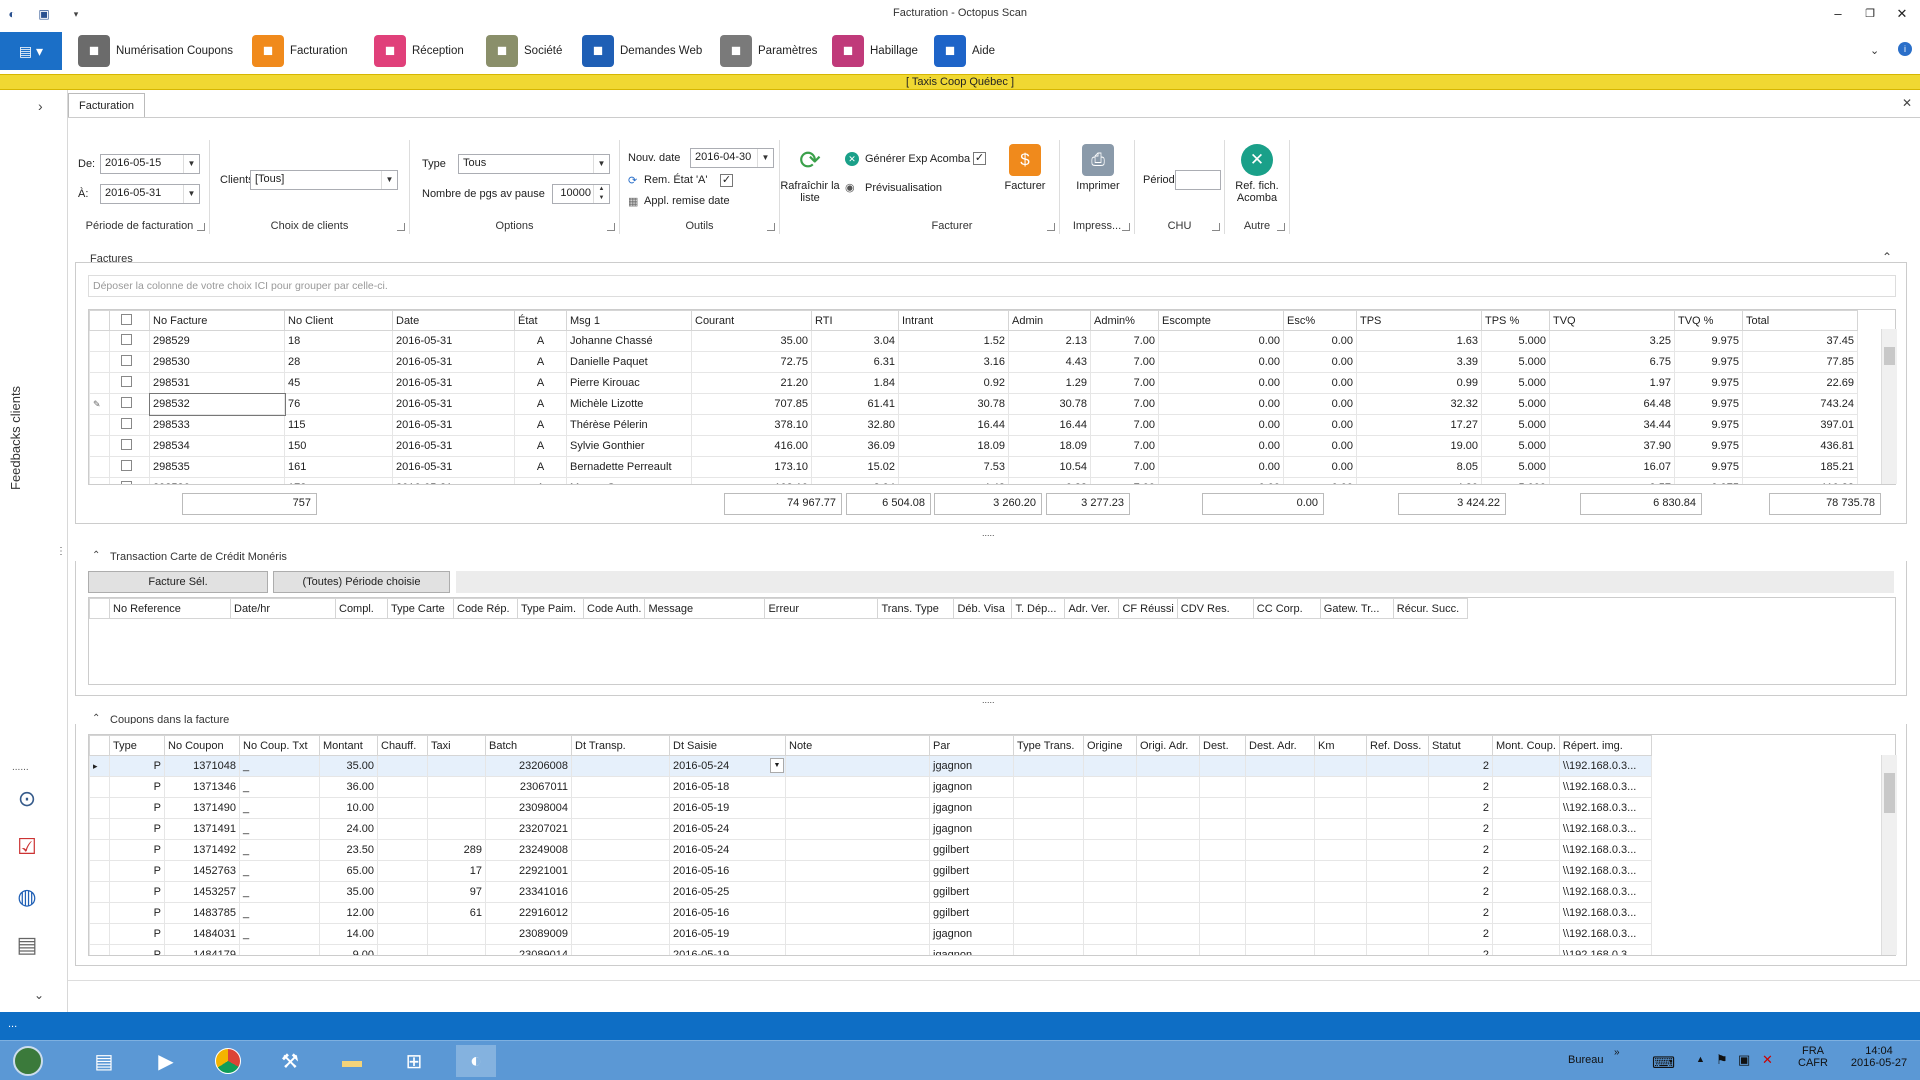  Describe the element at coordinates (1767, 1060) in the screenshot. I see `volume-muted-icon: ✕` at that location.